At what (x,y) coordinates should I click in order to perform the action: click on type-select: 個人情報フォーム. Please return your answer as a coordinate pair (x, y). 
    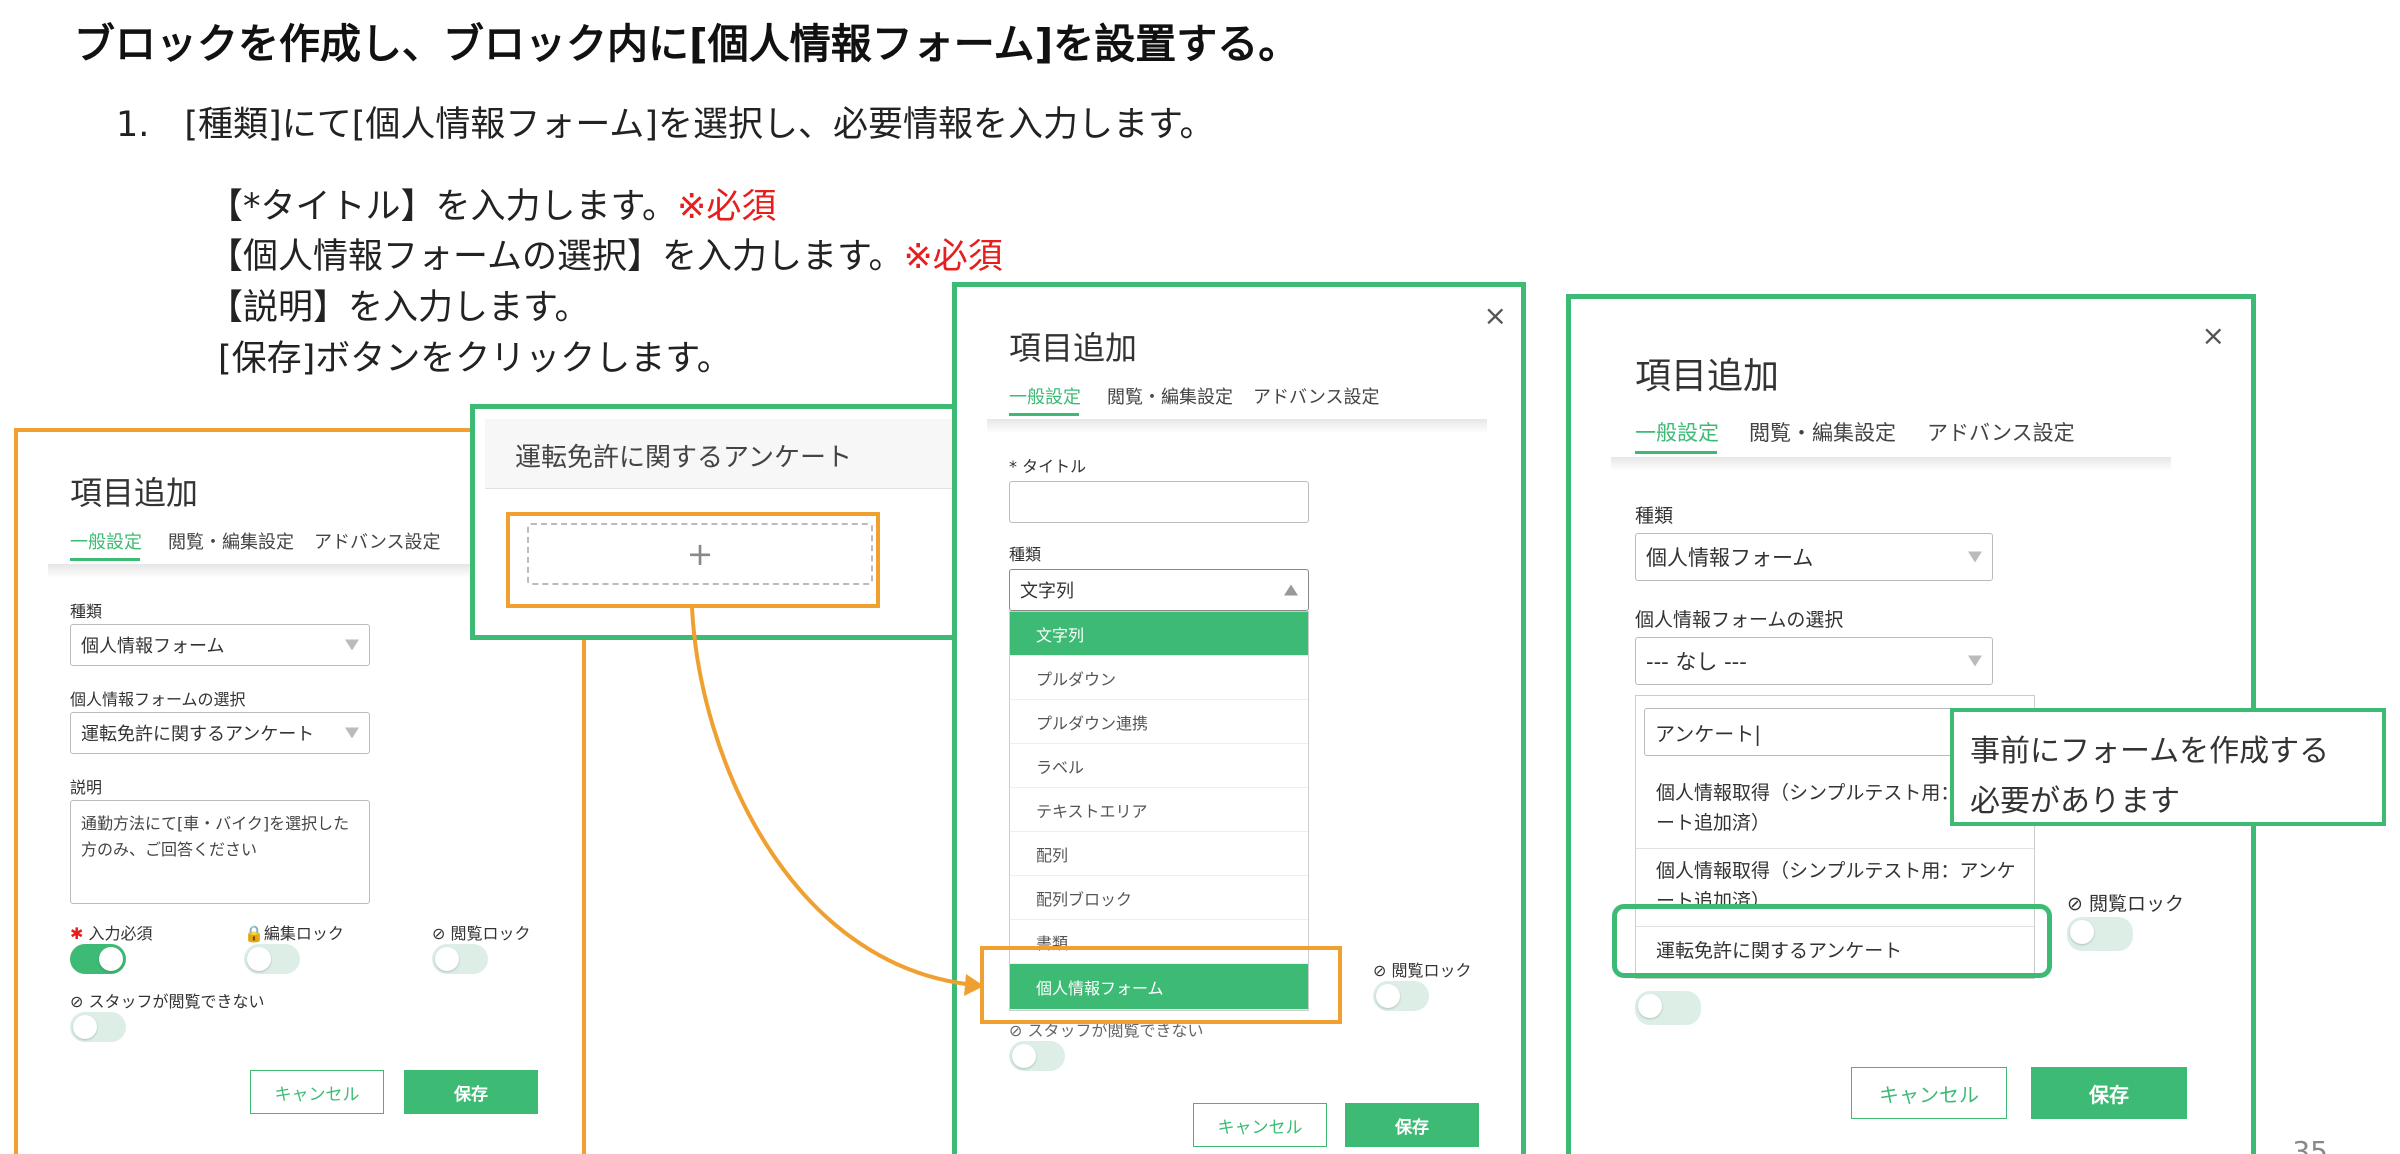
    Looking at the image, I should click on (1814, 557).